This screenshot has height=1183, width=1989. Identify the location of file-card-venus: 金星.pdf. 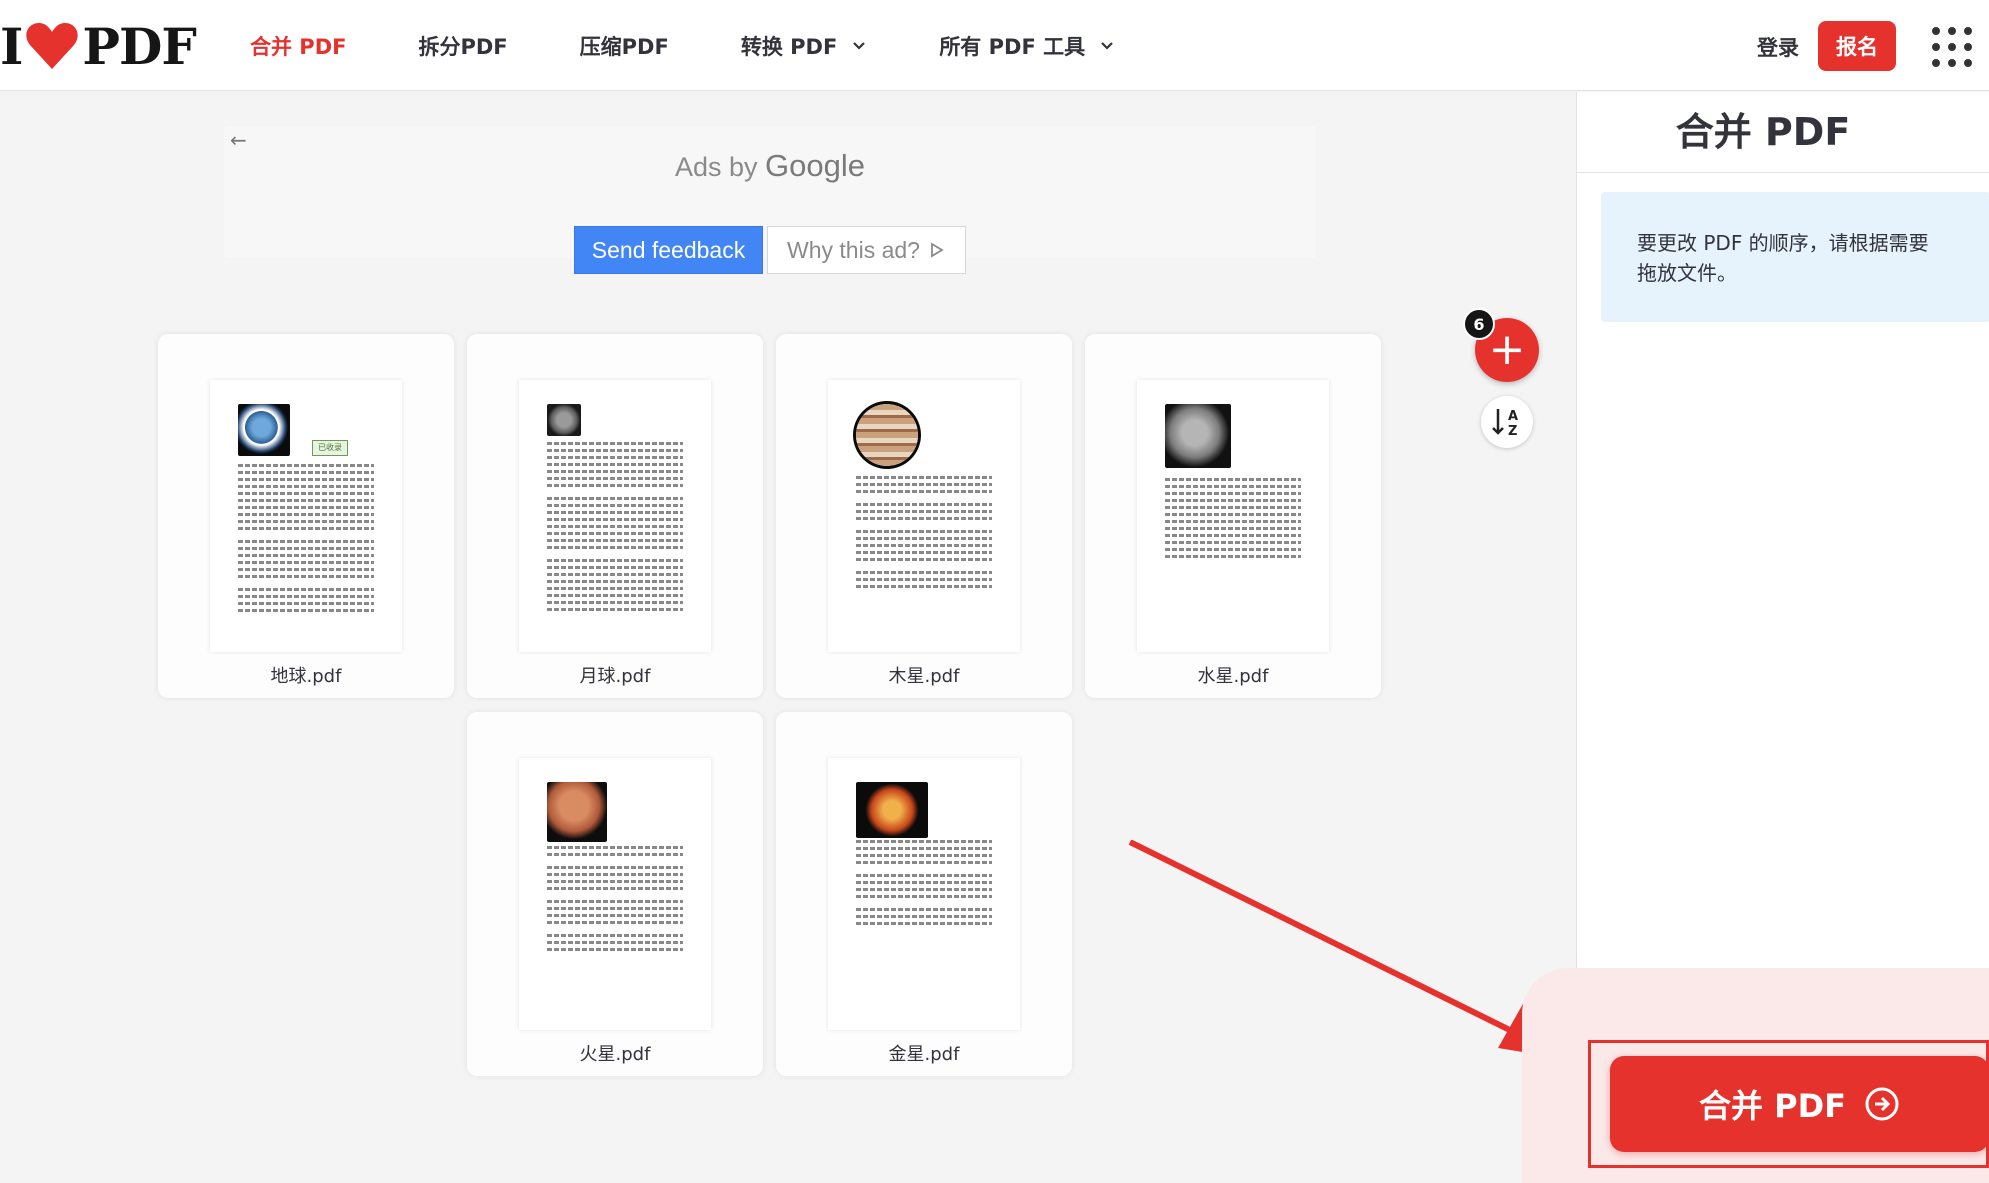
(924, 894).